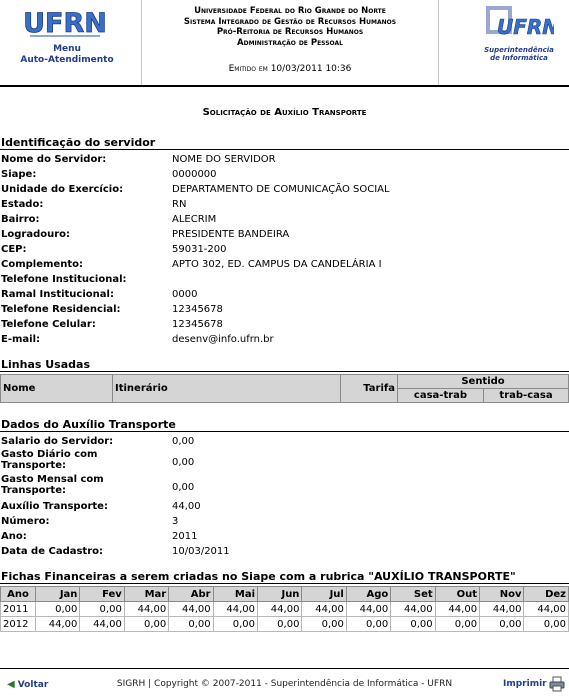 The height and width of the screenshot is (699, 569). I want to click on field-value: NOME DO SERVIDOR, so click(224, 159).